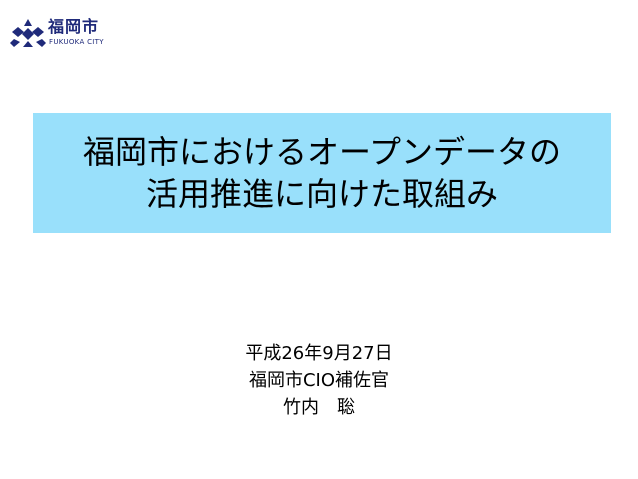 The width and height of the screenshot is (638, 479). Describe the element at coordinates (28, 33) in the screenshot. I see `fukuoka-city-emblem-icon` at that location.